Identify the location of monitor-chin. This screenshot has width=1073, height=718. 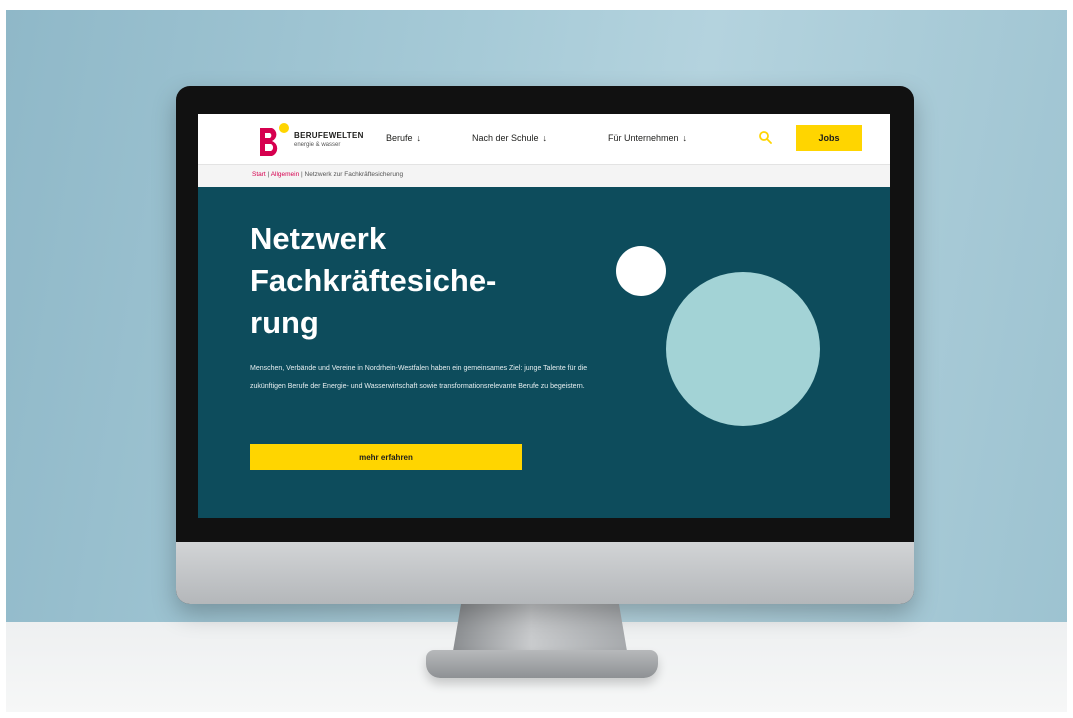
(545, 573).